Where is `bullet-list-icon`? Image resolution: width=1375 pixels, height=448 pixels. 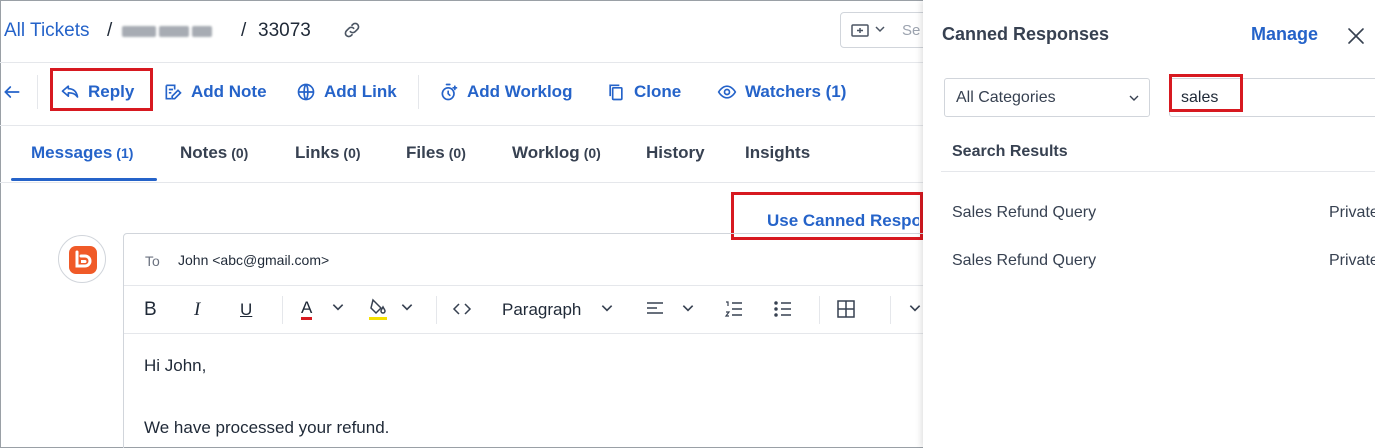
bullet-list-icon is located at coordinates (783, 309).